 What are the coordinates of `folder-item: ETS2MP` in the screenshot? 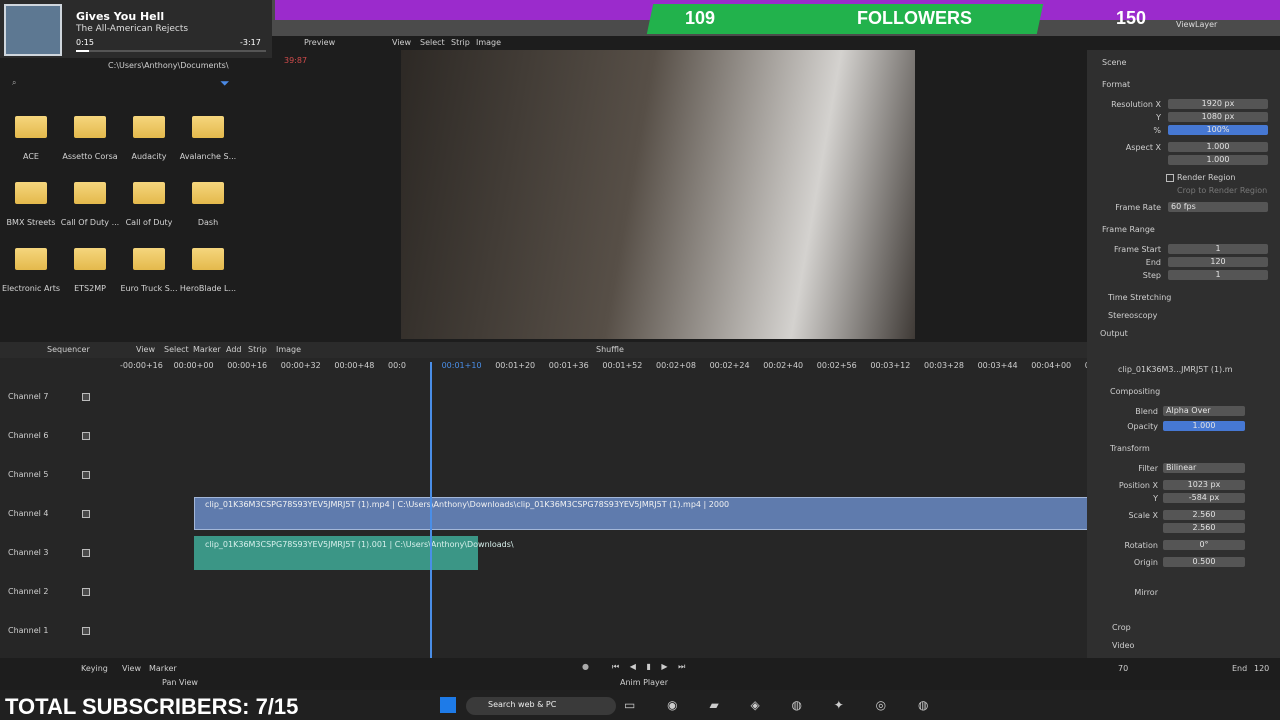 It's located at (90, 272).